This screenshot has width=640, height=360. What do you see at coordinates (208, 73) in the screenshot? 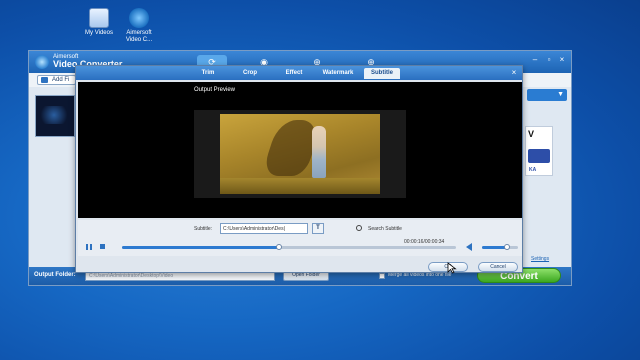
I see `tab-trim: Trim` at bounding box center [208, 73].